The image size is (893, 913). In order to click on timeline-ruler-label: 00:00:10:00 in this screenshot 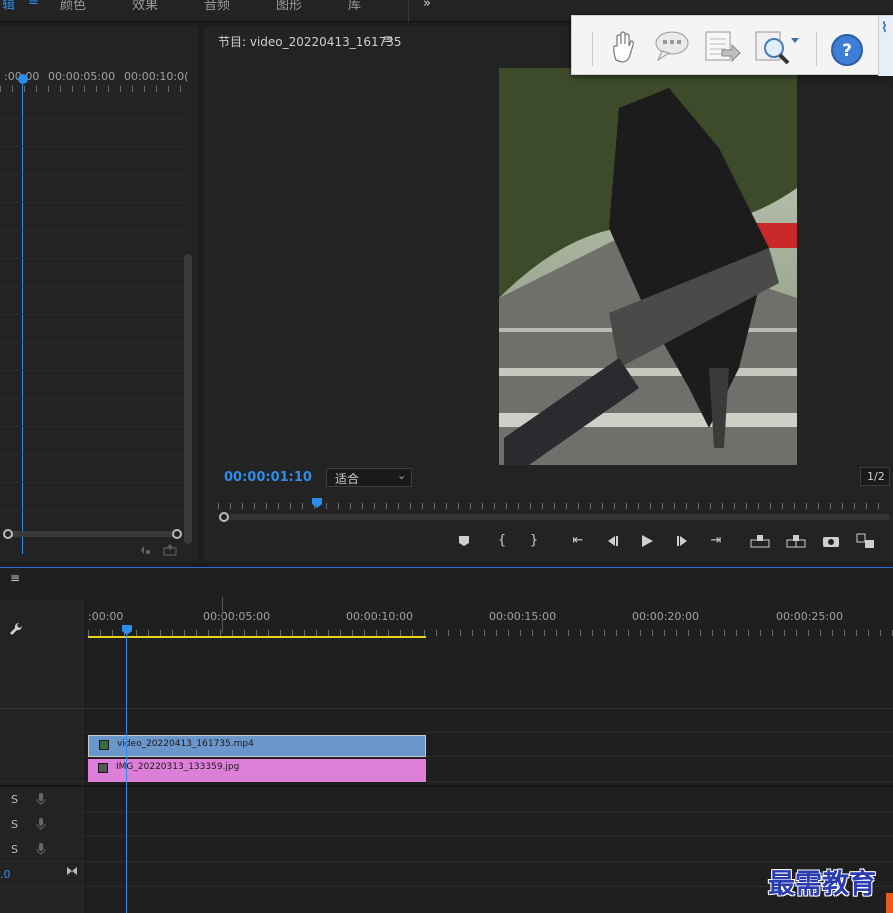, I will do `click(380, 616)`.